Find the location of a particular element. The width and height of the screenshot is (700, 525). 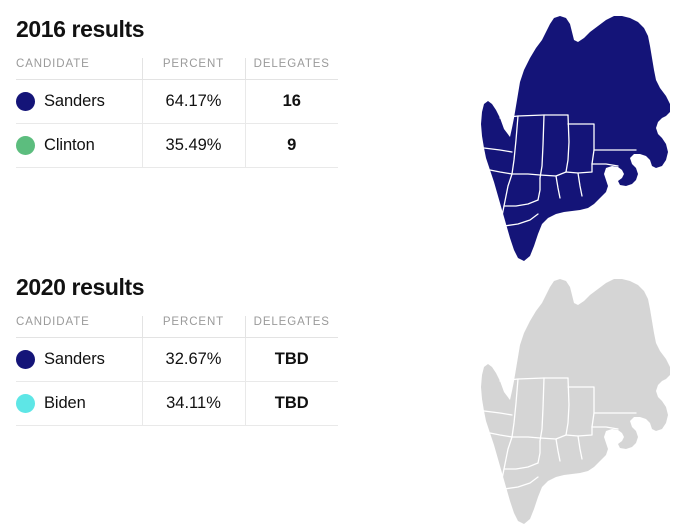

maine-map-2016-svg is located at coordinates (575, 138).